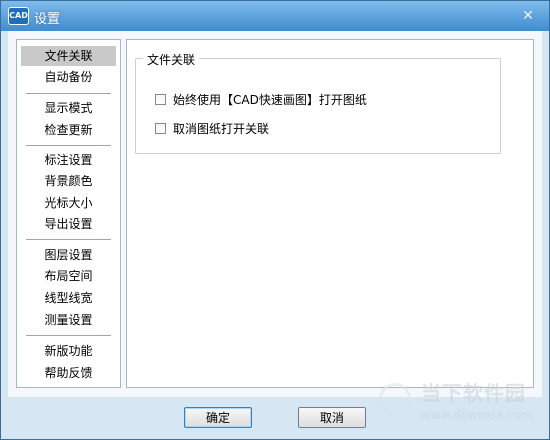  I want to click on always-open-checkbox, so click(160, 99).